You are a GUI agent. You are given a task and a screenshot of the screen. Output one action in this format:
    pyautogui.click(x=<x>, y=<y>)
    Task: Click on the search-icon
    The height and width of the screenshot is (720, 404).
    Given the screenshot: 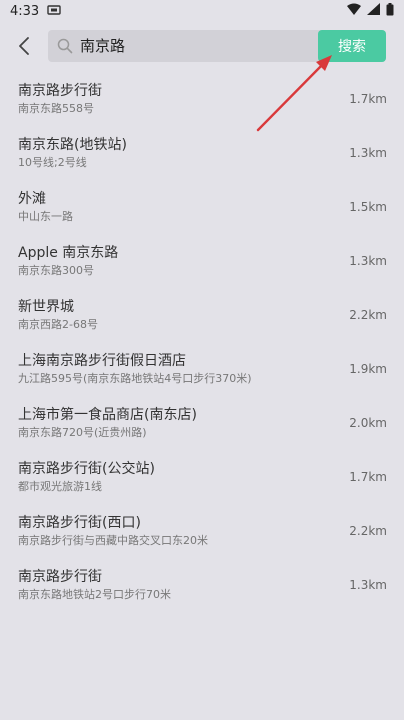 What is the action you would take?
    pyautogui.click(x=65, y=46)
    